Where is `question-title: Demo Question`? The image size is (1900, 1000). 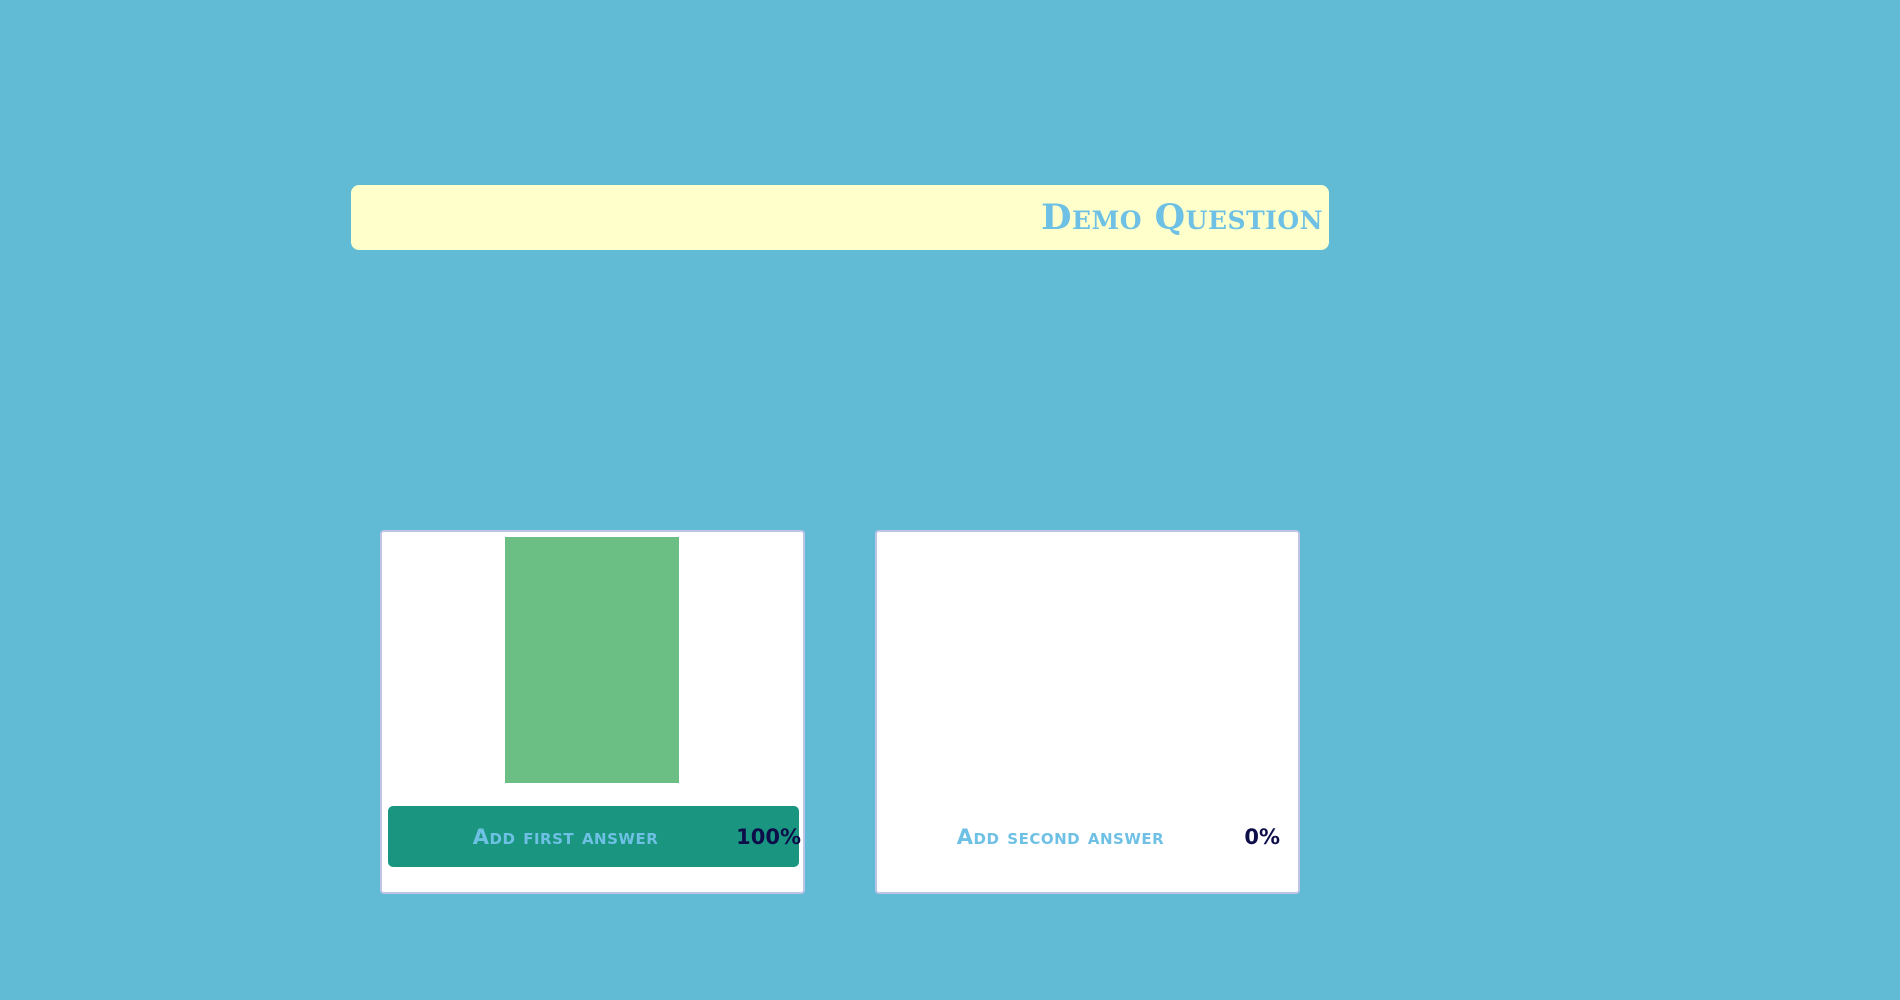 question-title: Demo Question is located at coordinates (1182, 217).